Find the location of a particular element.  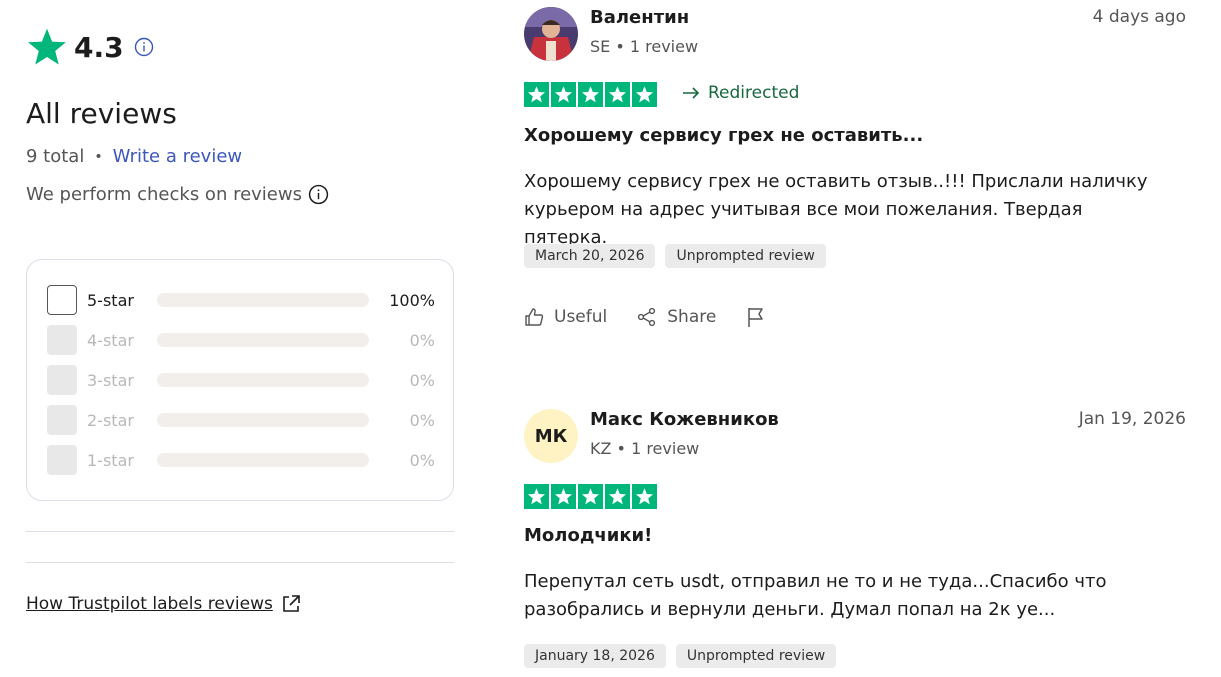

distribution-label: 3-star is located at coordinates (110, 380).